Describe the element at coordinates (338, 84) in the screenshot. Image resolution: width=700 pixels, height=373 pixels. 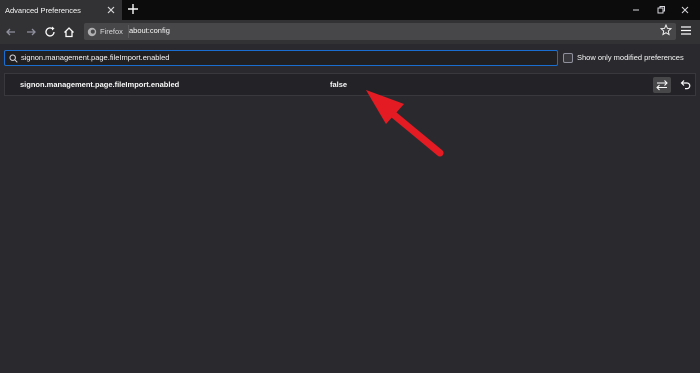
I see `pref-value: false` at that location.